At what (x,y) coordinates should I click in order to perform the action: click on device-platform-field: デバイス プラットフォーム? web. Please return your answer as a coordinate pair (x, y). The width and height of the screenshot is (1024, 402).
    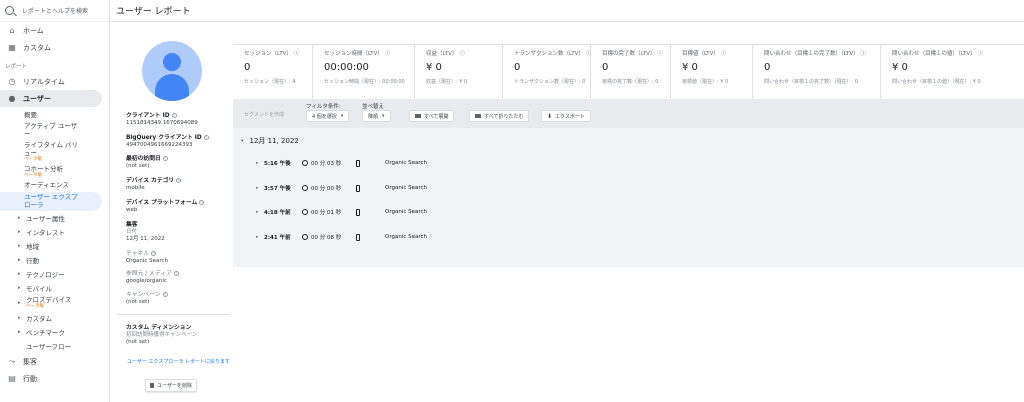
    Looking at the image, I should click on (178, 207).